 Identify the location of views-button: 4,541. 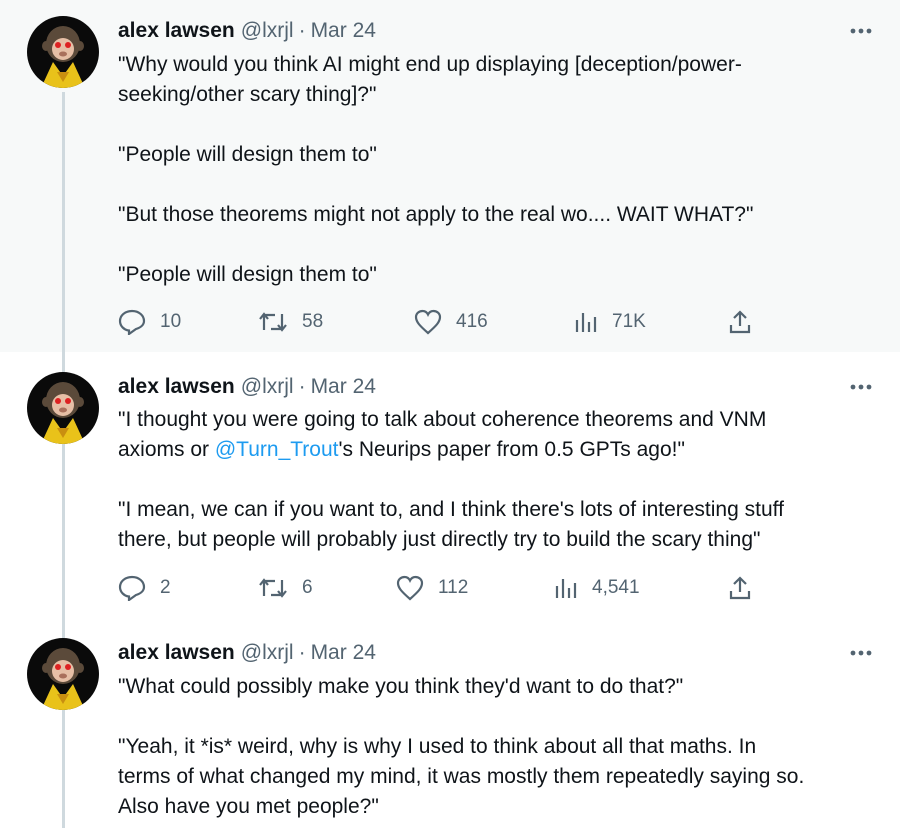
(597, 588).